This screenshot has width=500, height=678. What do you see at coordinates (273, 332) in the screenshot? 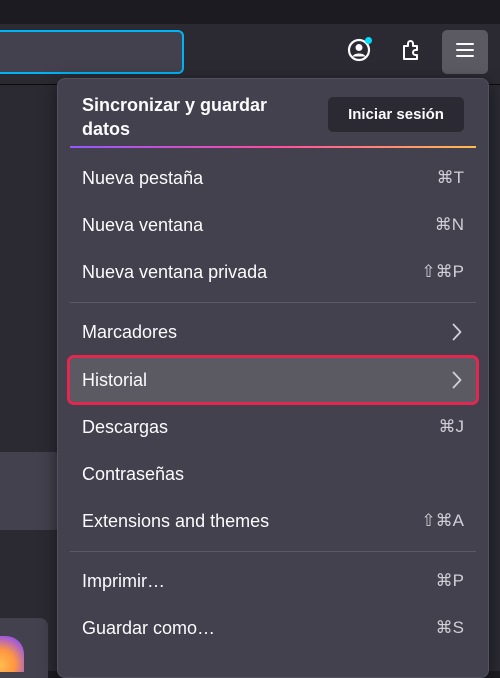
I see `menu-item-bookmarks: Marcadores` at bounding box center [273, 332].